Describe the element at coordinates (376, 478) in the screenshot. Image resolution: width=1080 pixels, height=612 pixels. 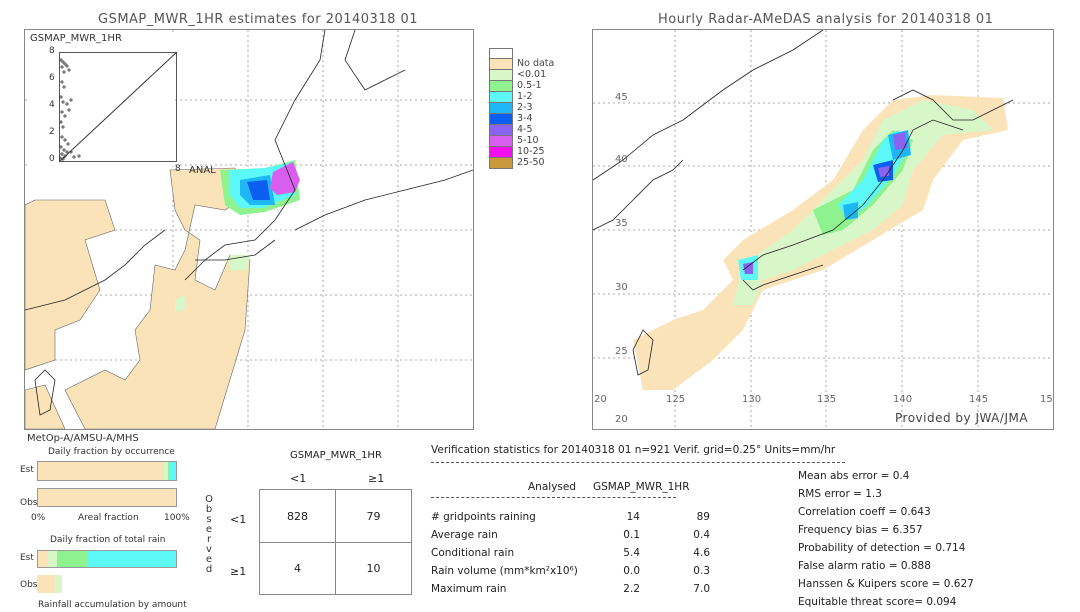
I see `col-header: ≥1` at that location.